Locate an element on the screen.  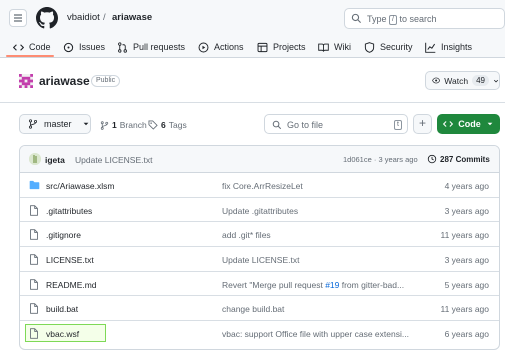
file-name: .gitignore is located at coordinates (63, 235).